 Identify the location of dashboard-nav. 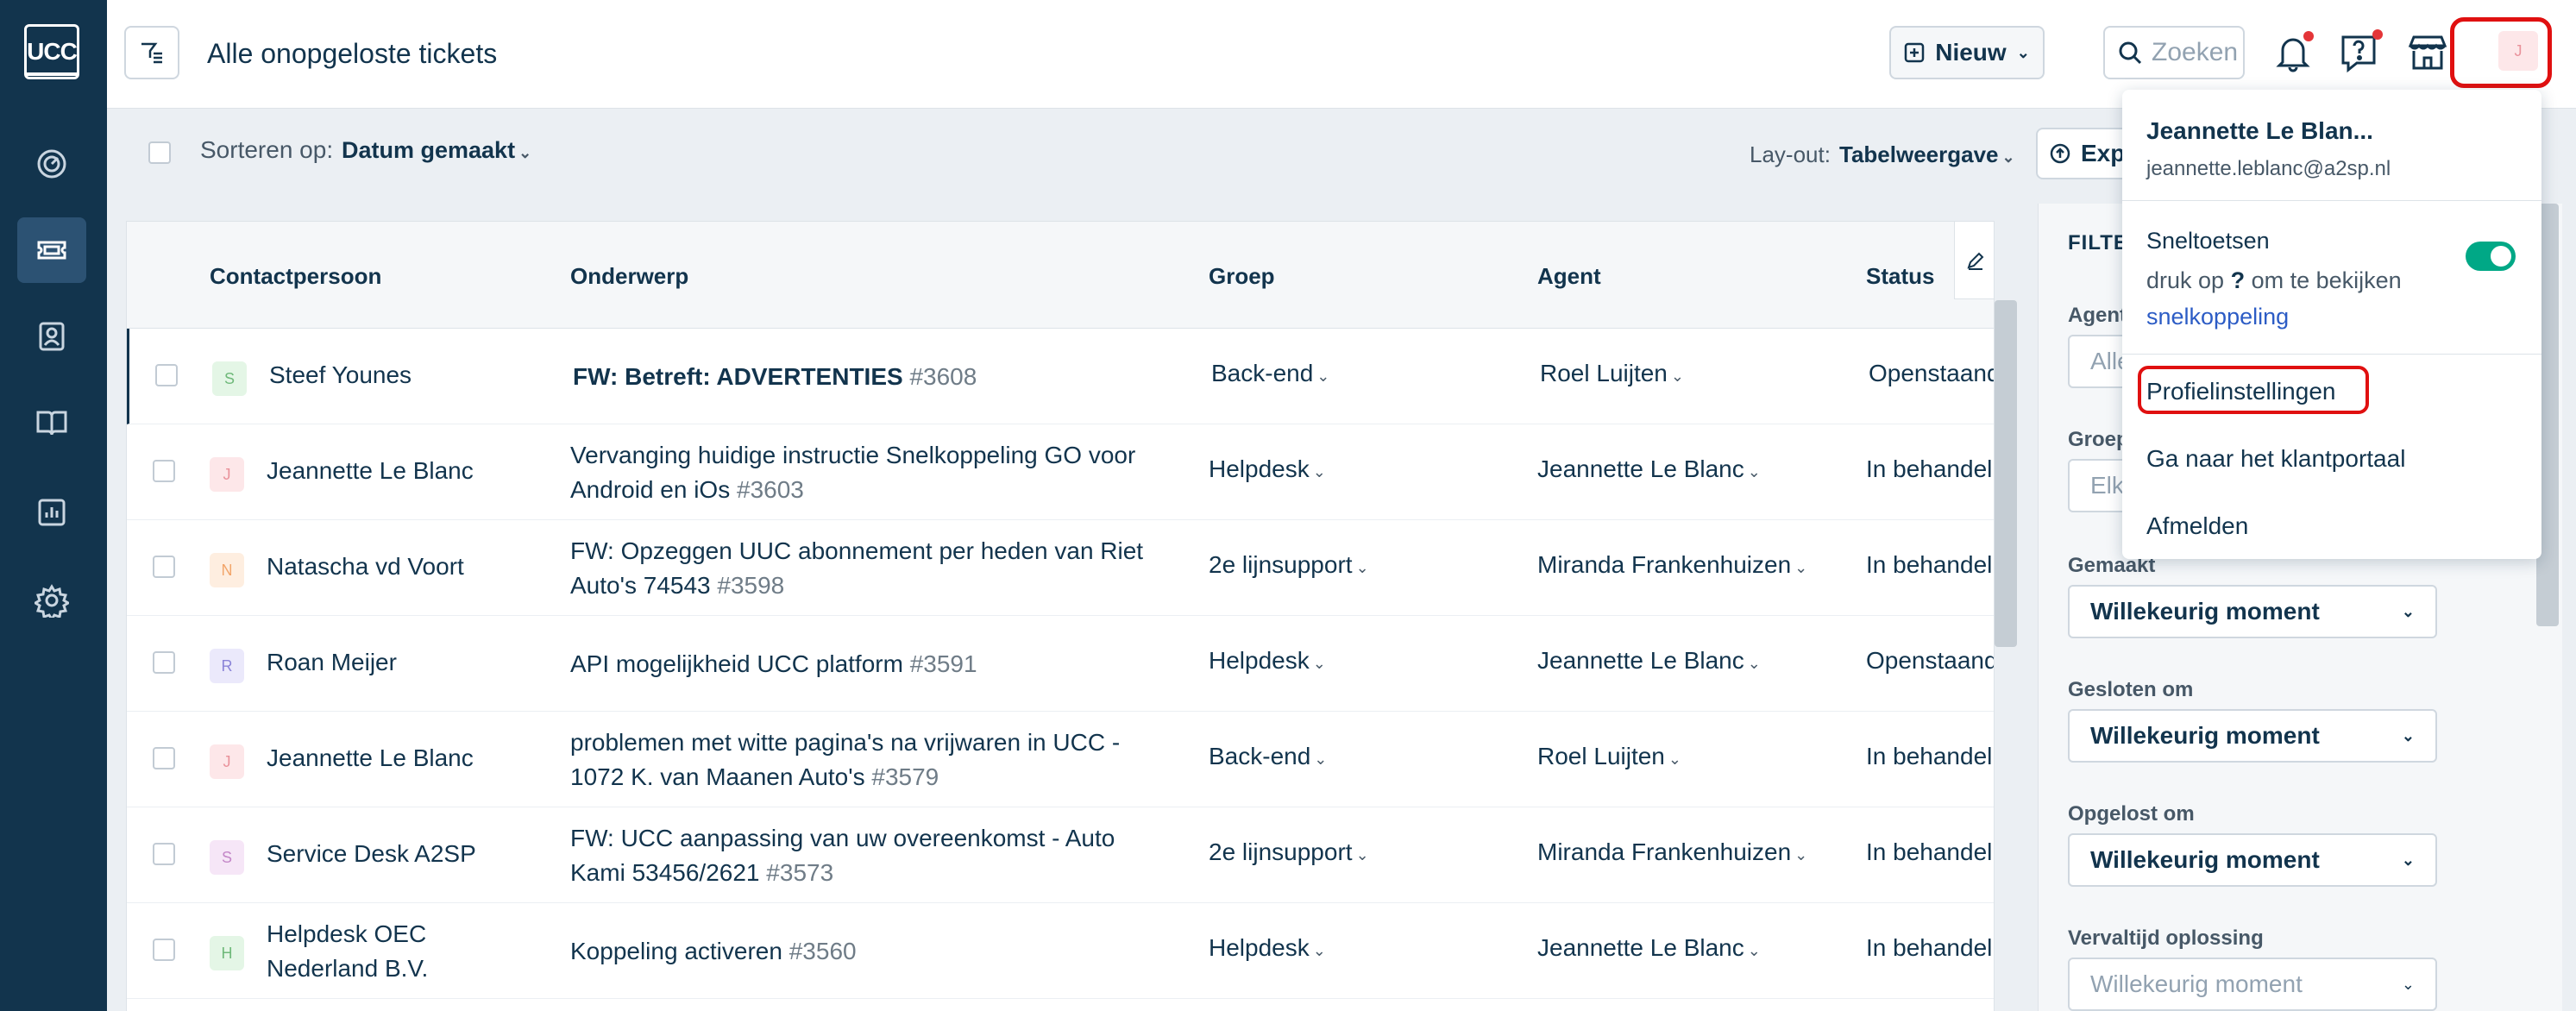
(51, 164).